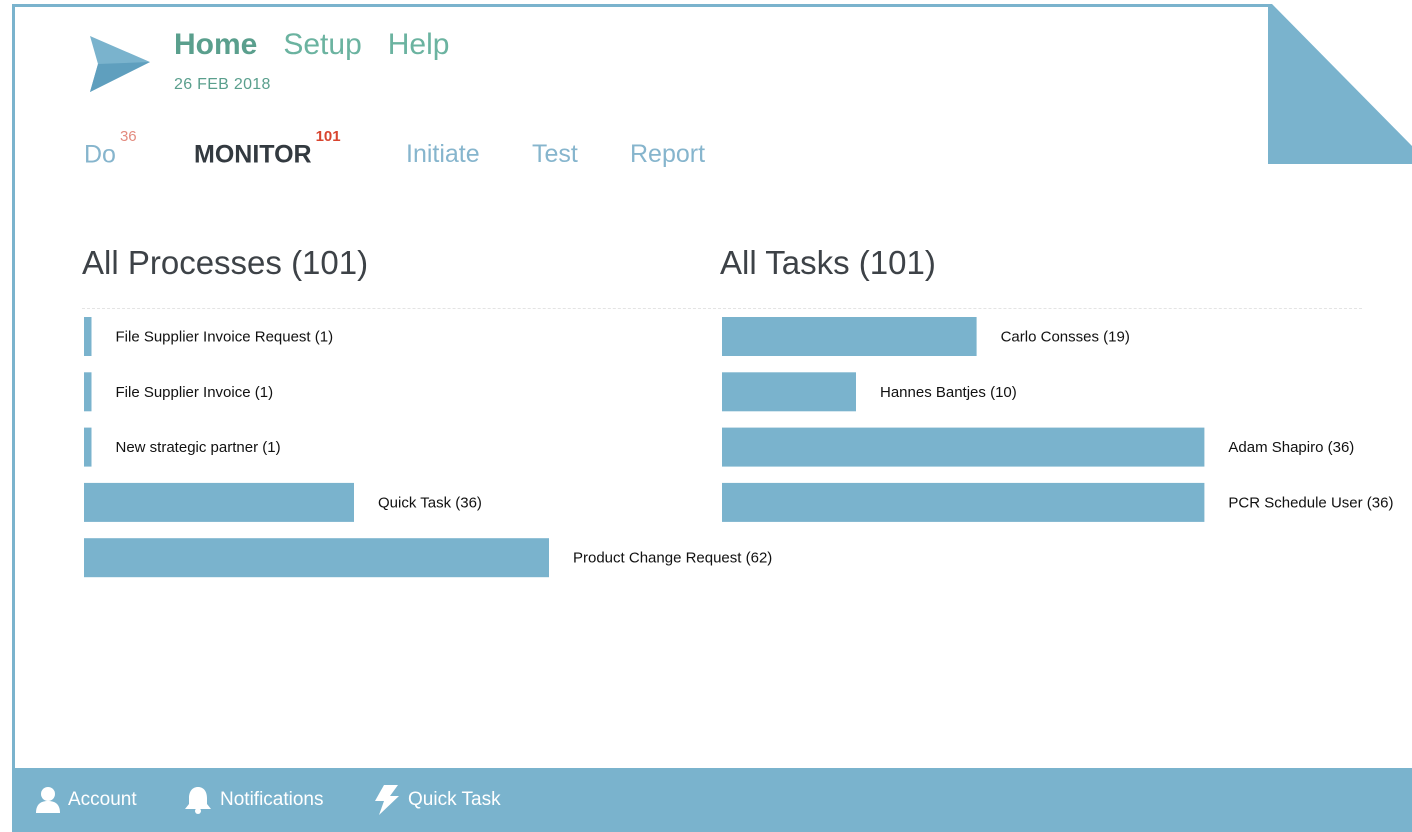 The image size is (1412, 832). Describe the element at coordinates (219, 502) in the screenshot. I see `bar-quick-task` at that location.